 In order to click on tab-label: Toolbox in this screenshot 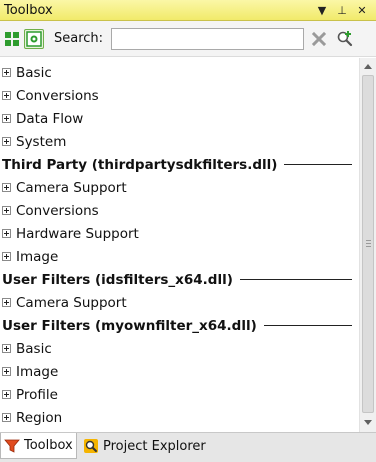, I will do `click(48, 445)`.